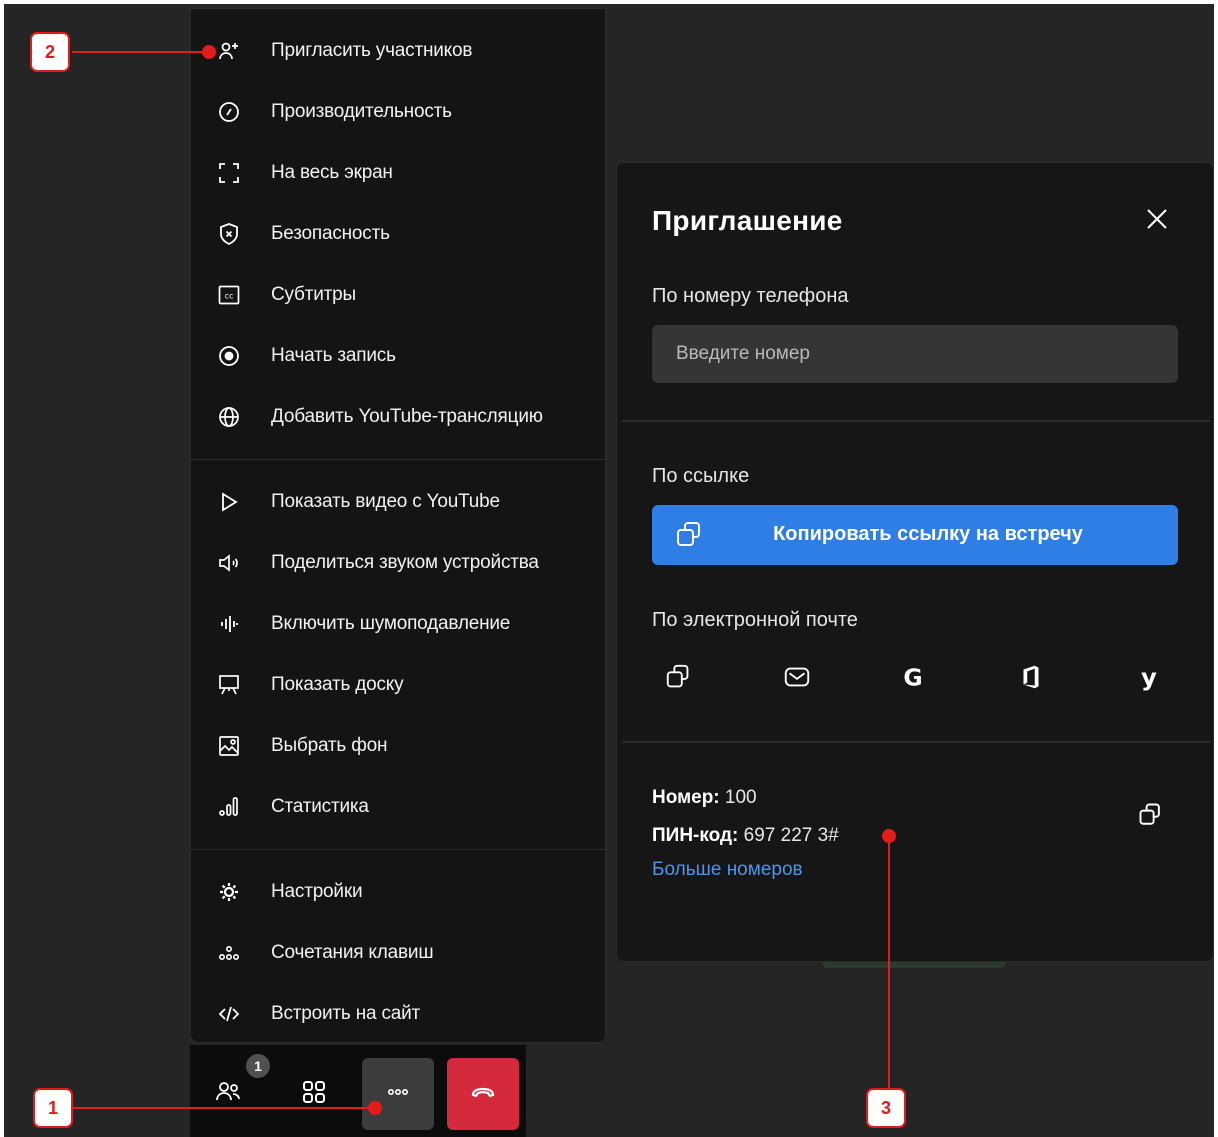 Image resolution: width=1218 pixels, height=1137 pixels. I want to click on office-icon, so click(1031, 679).